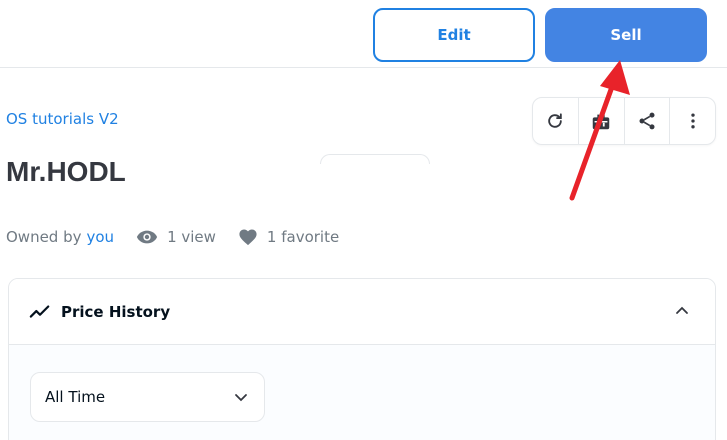  What do you see at coordinates (454, 35) in the screenshot?
I see `edit-button: Edit` at bounding box center [454, 35].